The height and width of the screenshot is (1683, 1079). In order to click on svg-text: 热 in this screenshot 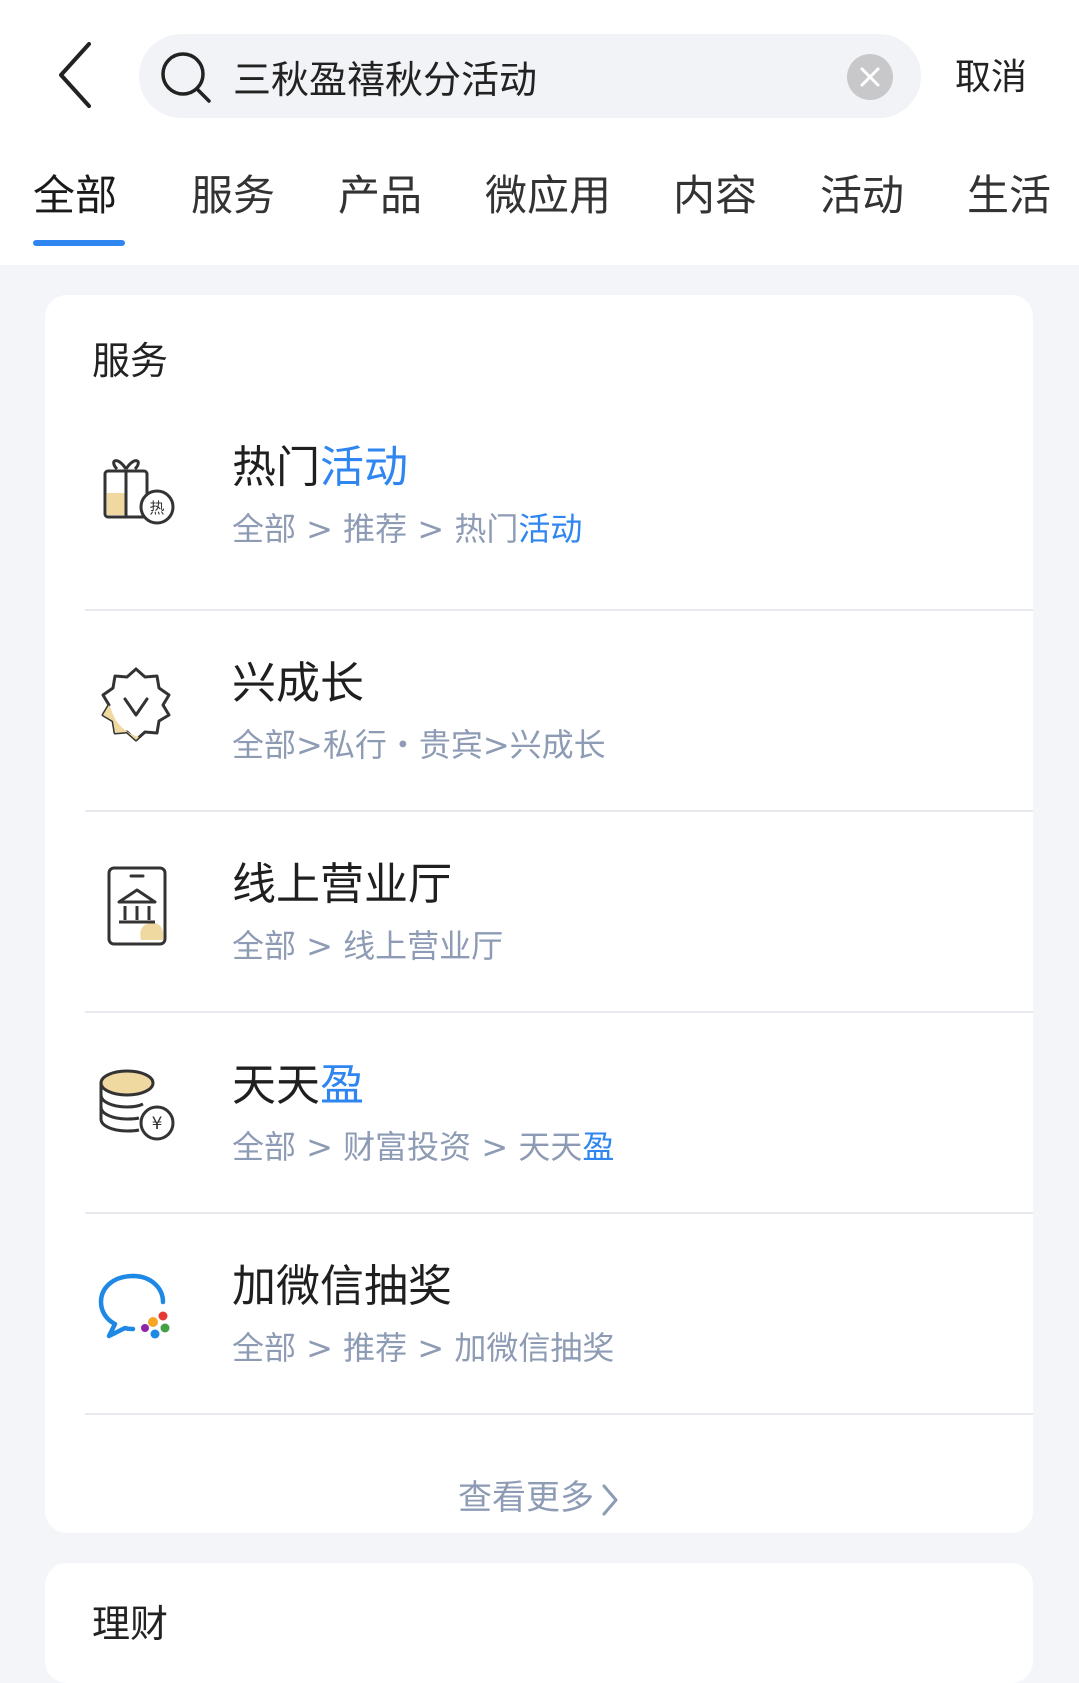, I will do `click(156, 508)`.